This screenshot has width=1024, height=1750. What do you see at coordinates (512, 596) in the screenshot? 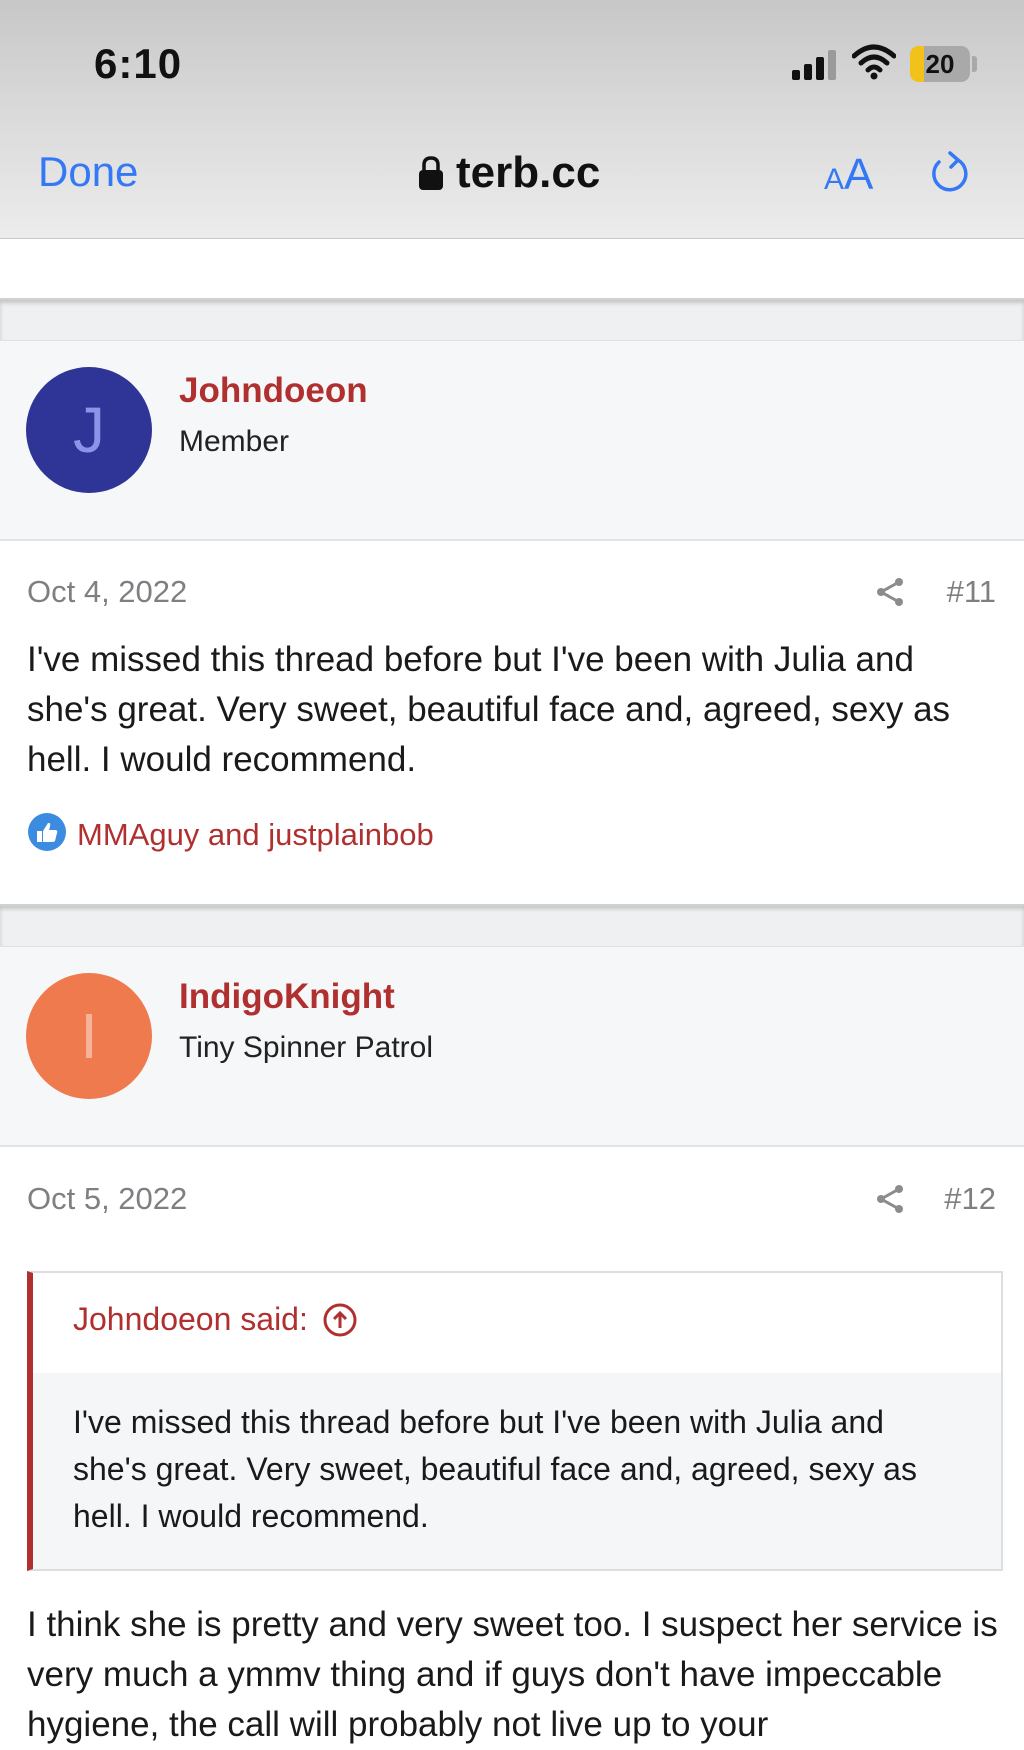
I see `post-meta: Oct 4, 2022 #11` at bounding box center [512, 596].